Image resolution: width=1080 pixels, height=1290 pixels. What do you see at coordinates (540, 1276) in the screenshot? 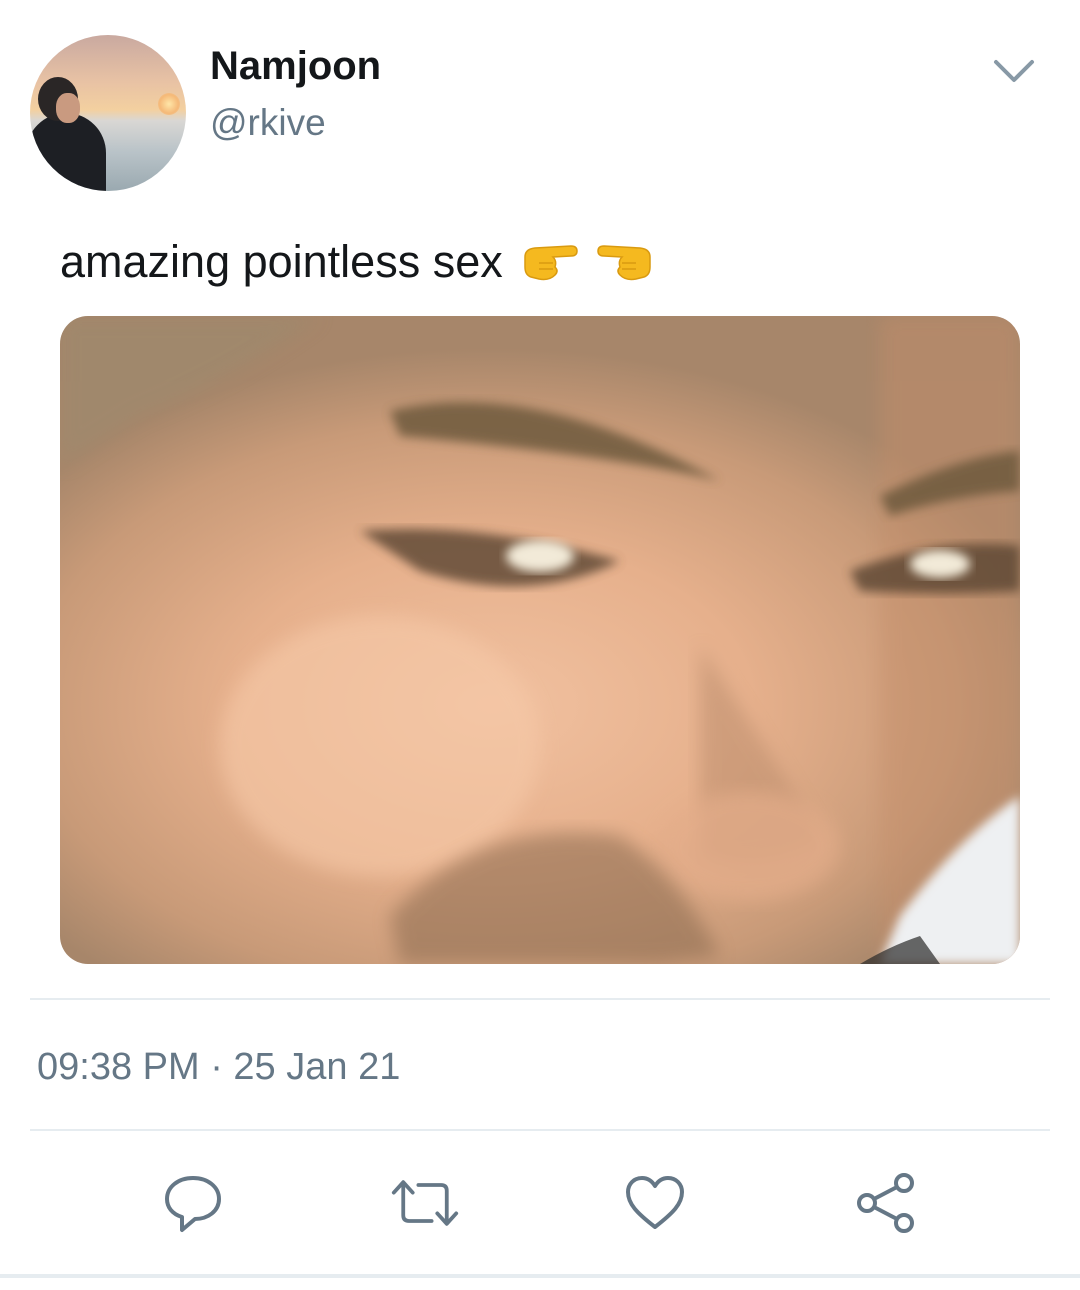
I see `bottom-divider` at bounding box center [540, 1276].